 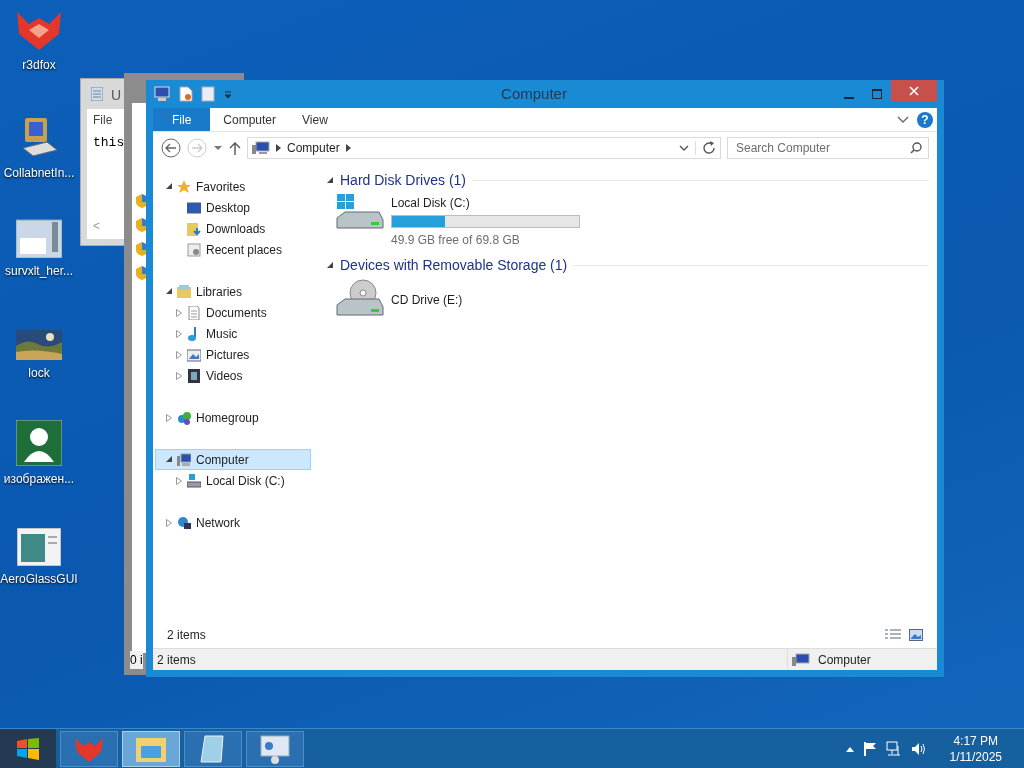 What do you see at coordinates (484, 148) in the screenshot?
I see `address-bar: Computer` at bounding box center [484, 148].